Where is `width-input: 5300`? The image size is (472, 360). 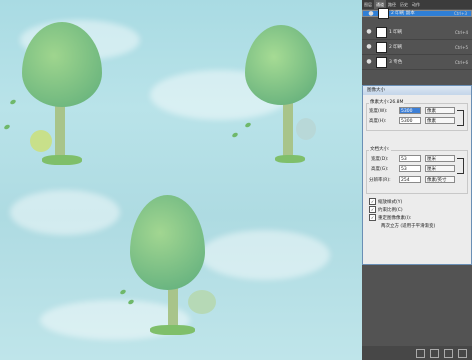
width-input: 5300 is located at coordinates (410, 110).